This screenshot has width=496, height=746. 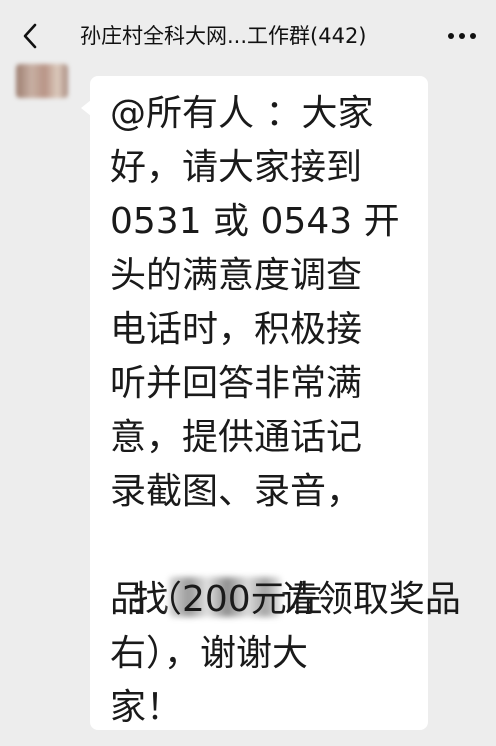 I want to click on message-line: 录截图、录音，, so click(x=236, y=491).